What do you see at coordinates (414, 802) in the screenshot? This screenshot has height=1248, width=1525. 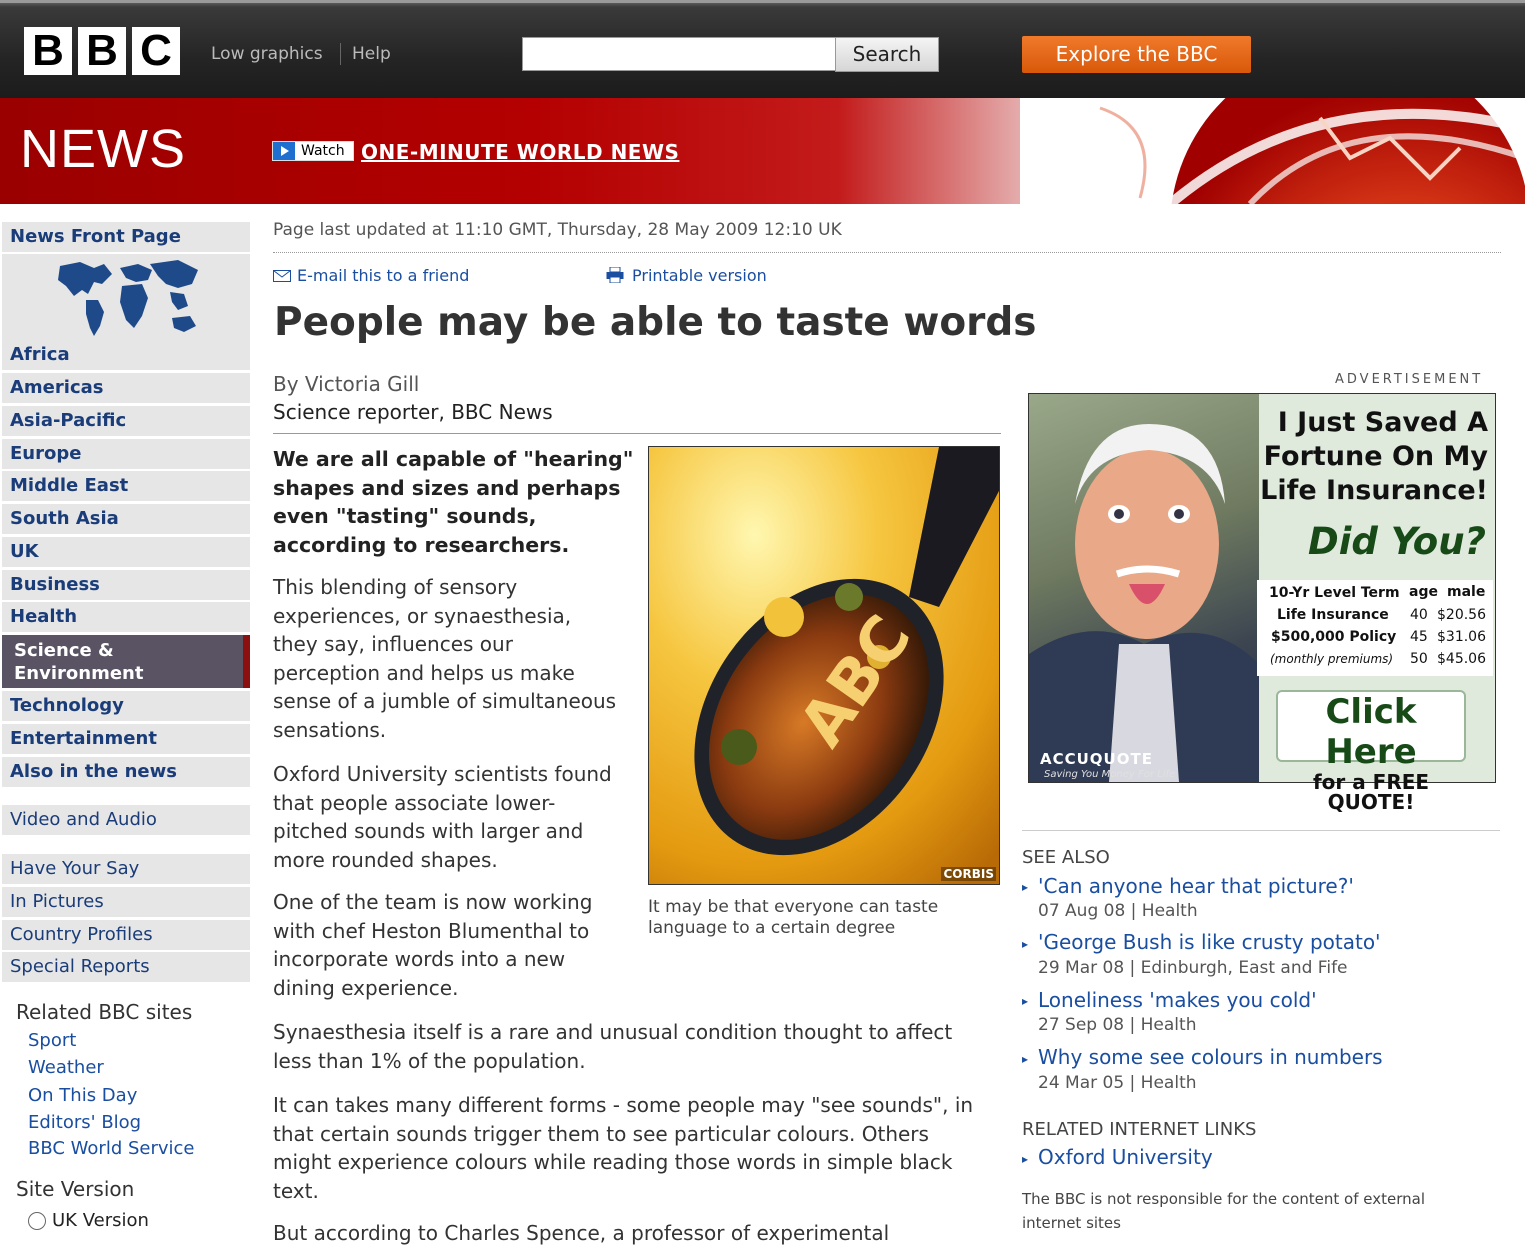 I see `text-line: that people associate lower-` at bounding box center [414, 802].